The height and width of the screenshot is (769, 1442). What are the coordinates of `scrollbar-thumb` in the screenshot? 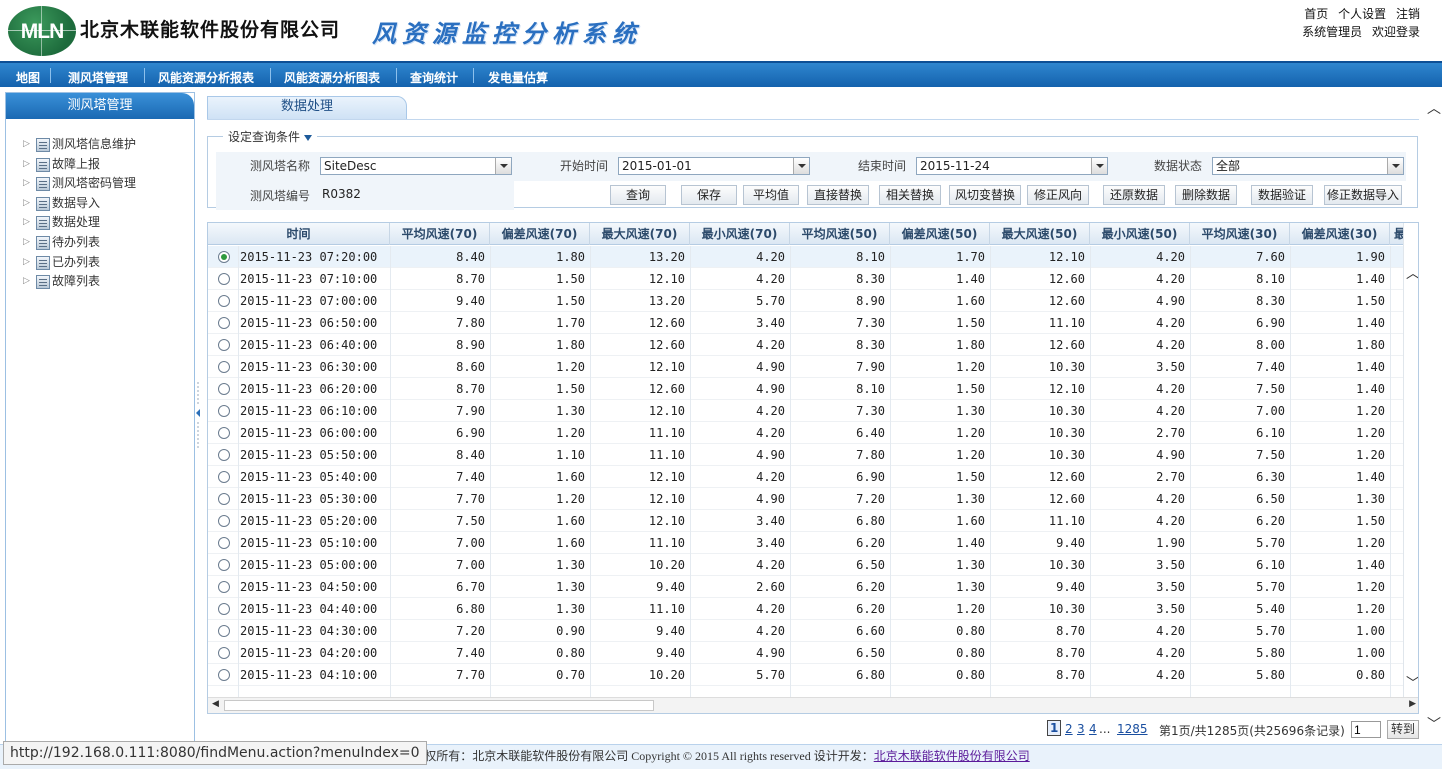 It's located at (439, 705).